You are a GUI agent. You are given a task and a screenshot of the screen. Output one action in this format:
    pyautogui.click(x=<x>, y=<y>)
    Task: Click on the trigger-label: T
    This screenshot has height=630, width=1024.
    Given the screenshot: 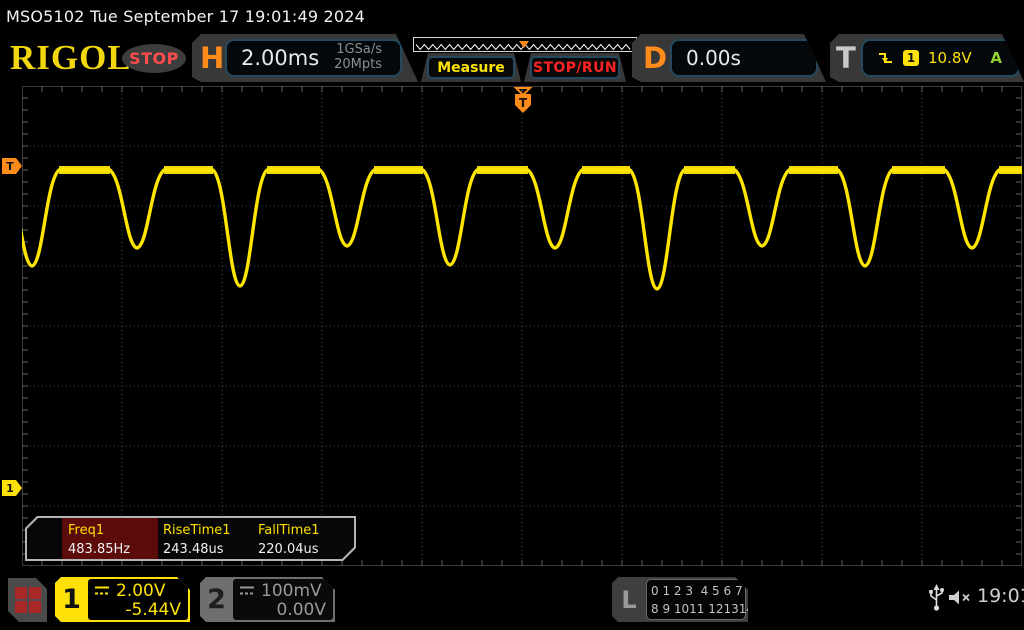 What is the action you would take?
    pyautogui.click(x=846, y=58)
    